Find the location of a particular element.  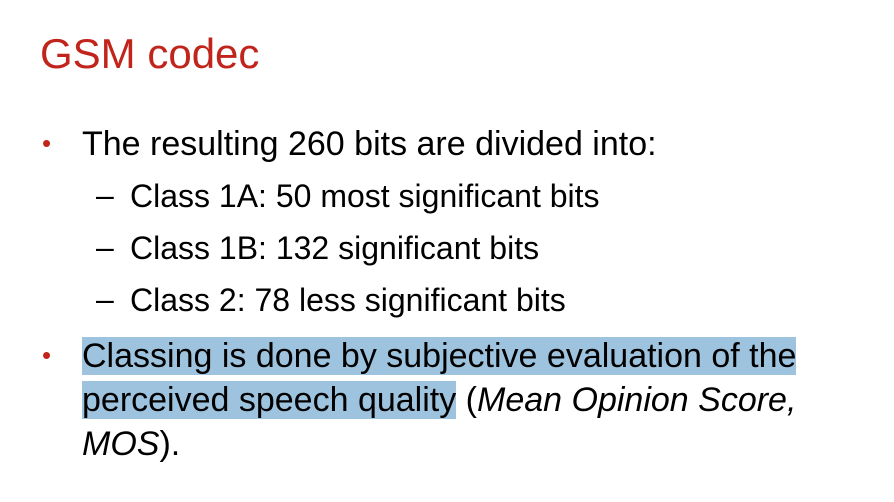

subitem-text: Class 1B: 132 significant bits is located at coordinates (335, 248).